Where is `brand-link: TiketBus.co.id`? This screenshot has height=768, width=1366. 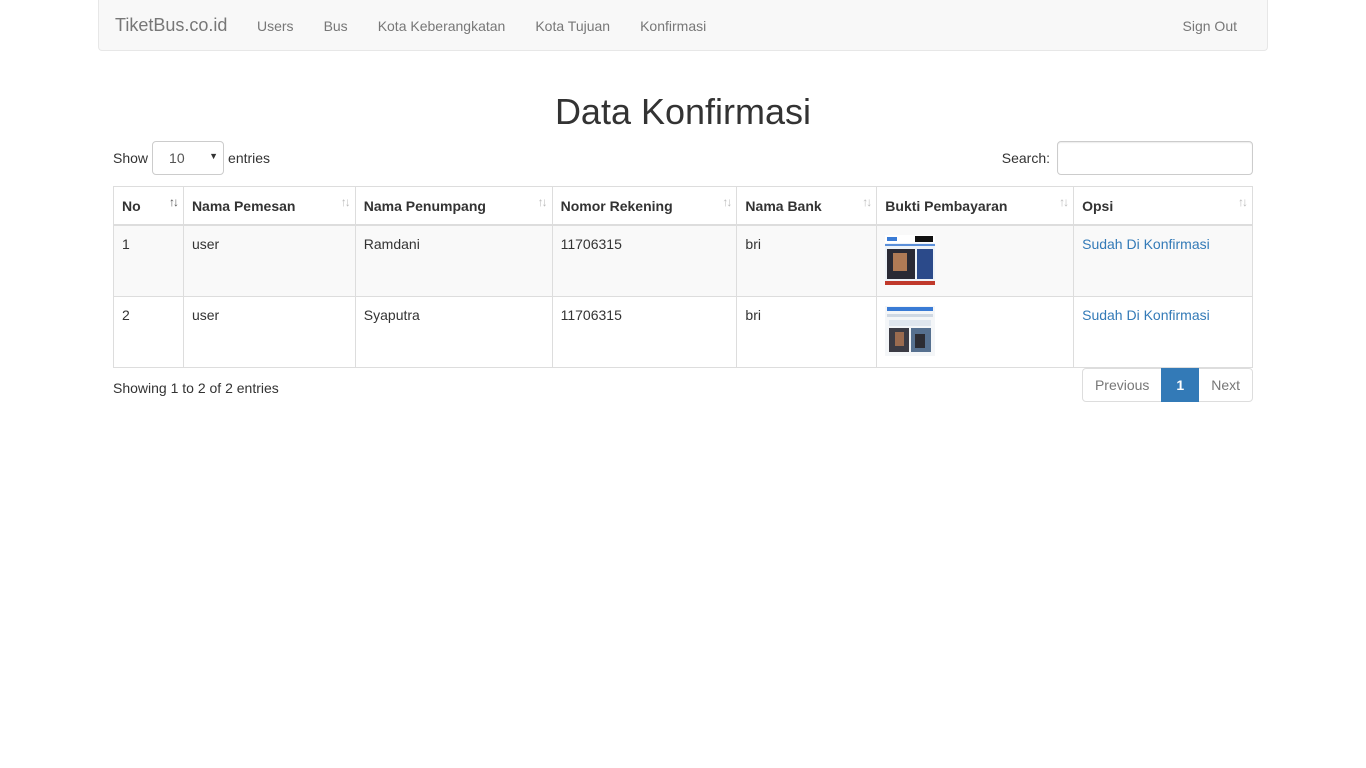 brand-link: TiketBus.co.id is located at coordinates (171, 25).